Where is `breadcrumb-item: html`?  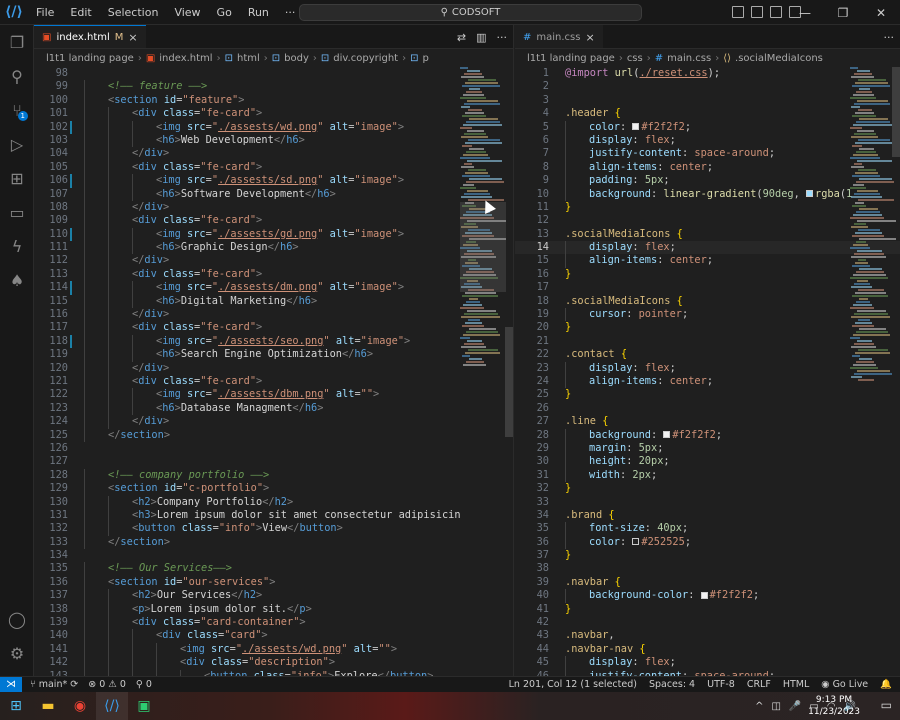 breadcrumb-item: html is located at coordinates (248, 58).